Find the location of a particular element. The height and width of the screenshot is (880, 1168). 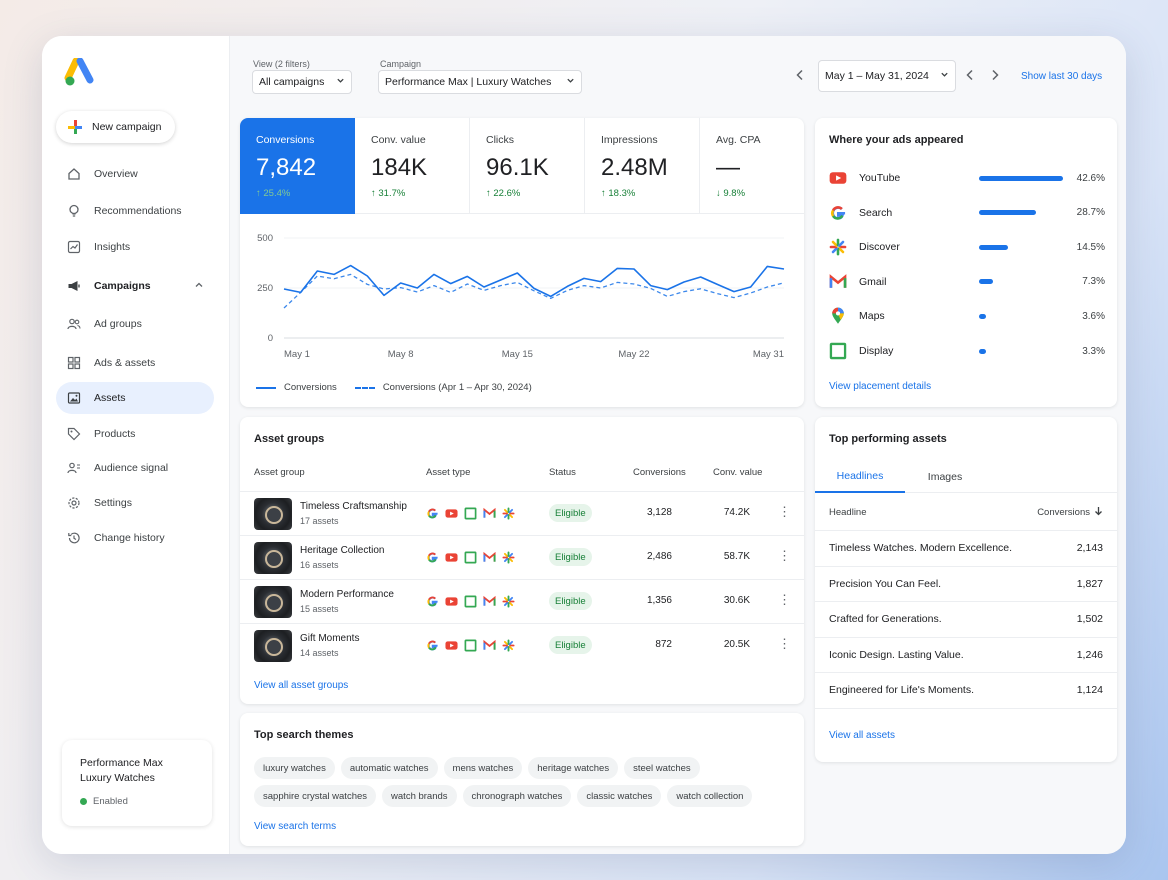

x-tick-label: May 1 is located at coordinates (297, 354).